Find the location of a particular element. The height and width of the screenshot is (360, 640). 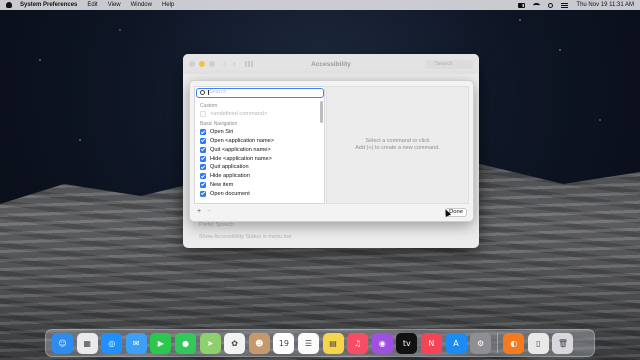

app-menu: System Preferences is located at coordinates (48, 5).